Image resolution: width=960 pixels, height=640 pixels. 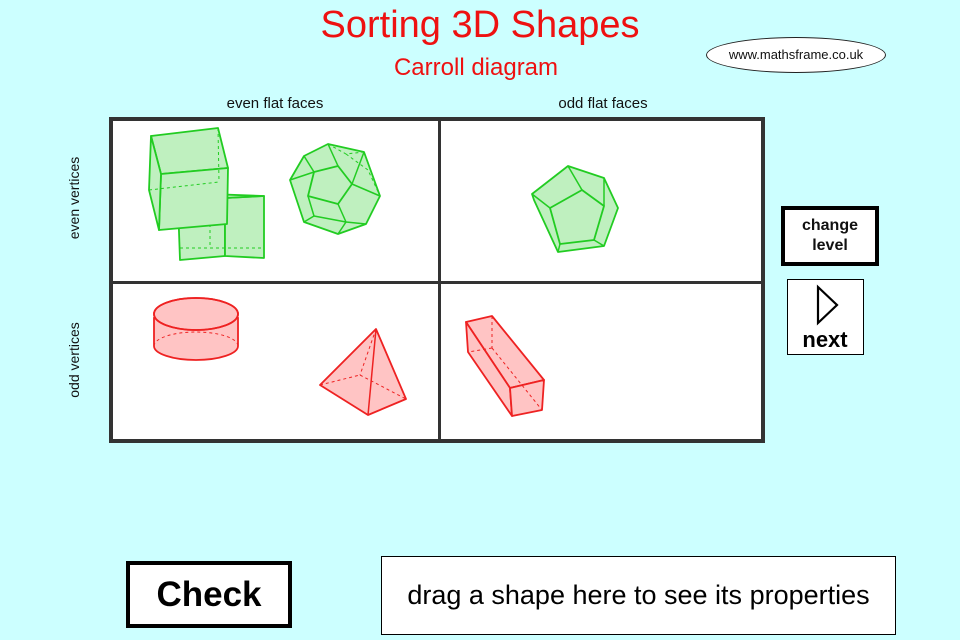 I want to click on shape-properties-drop-zone: drag a shape here to see its properties, so click(x=638, y=595).